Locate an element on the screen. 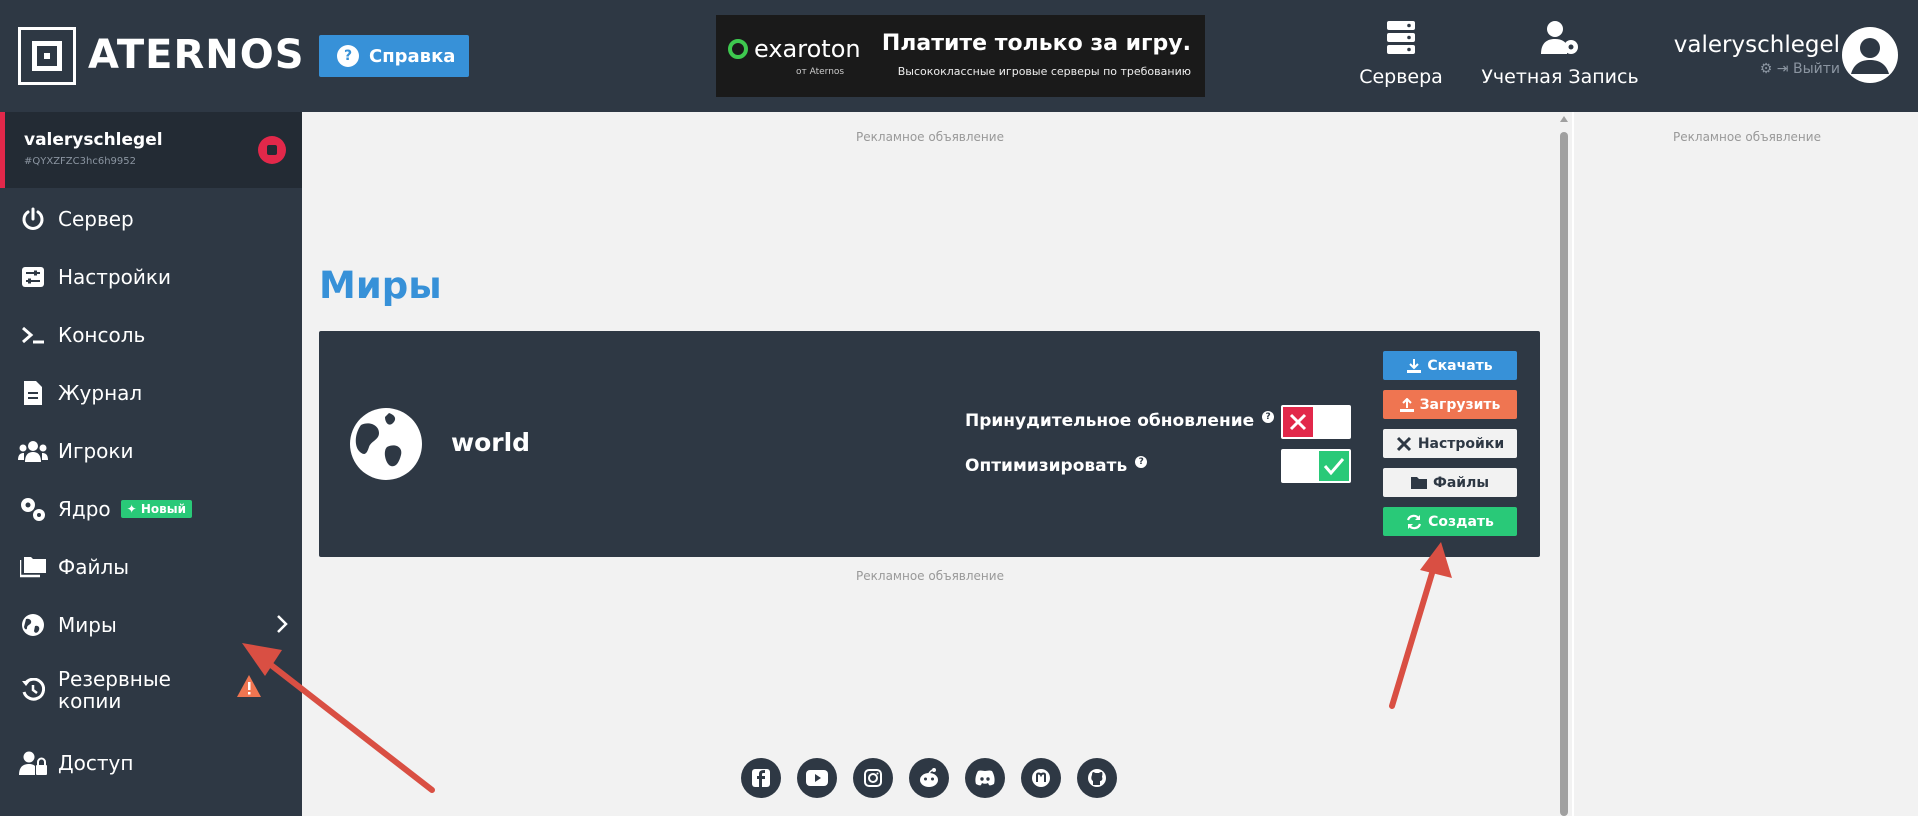  banner-brand: exaroton is located at coordinates (807, 49).